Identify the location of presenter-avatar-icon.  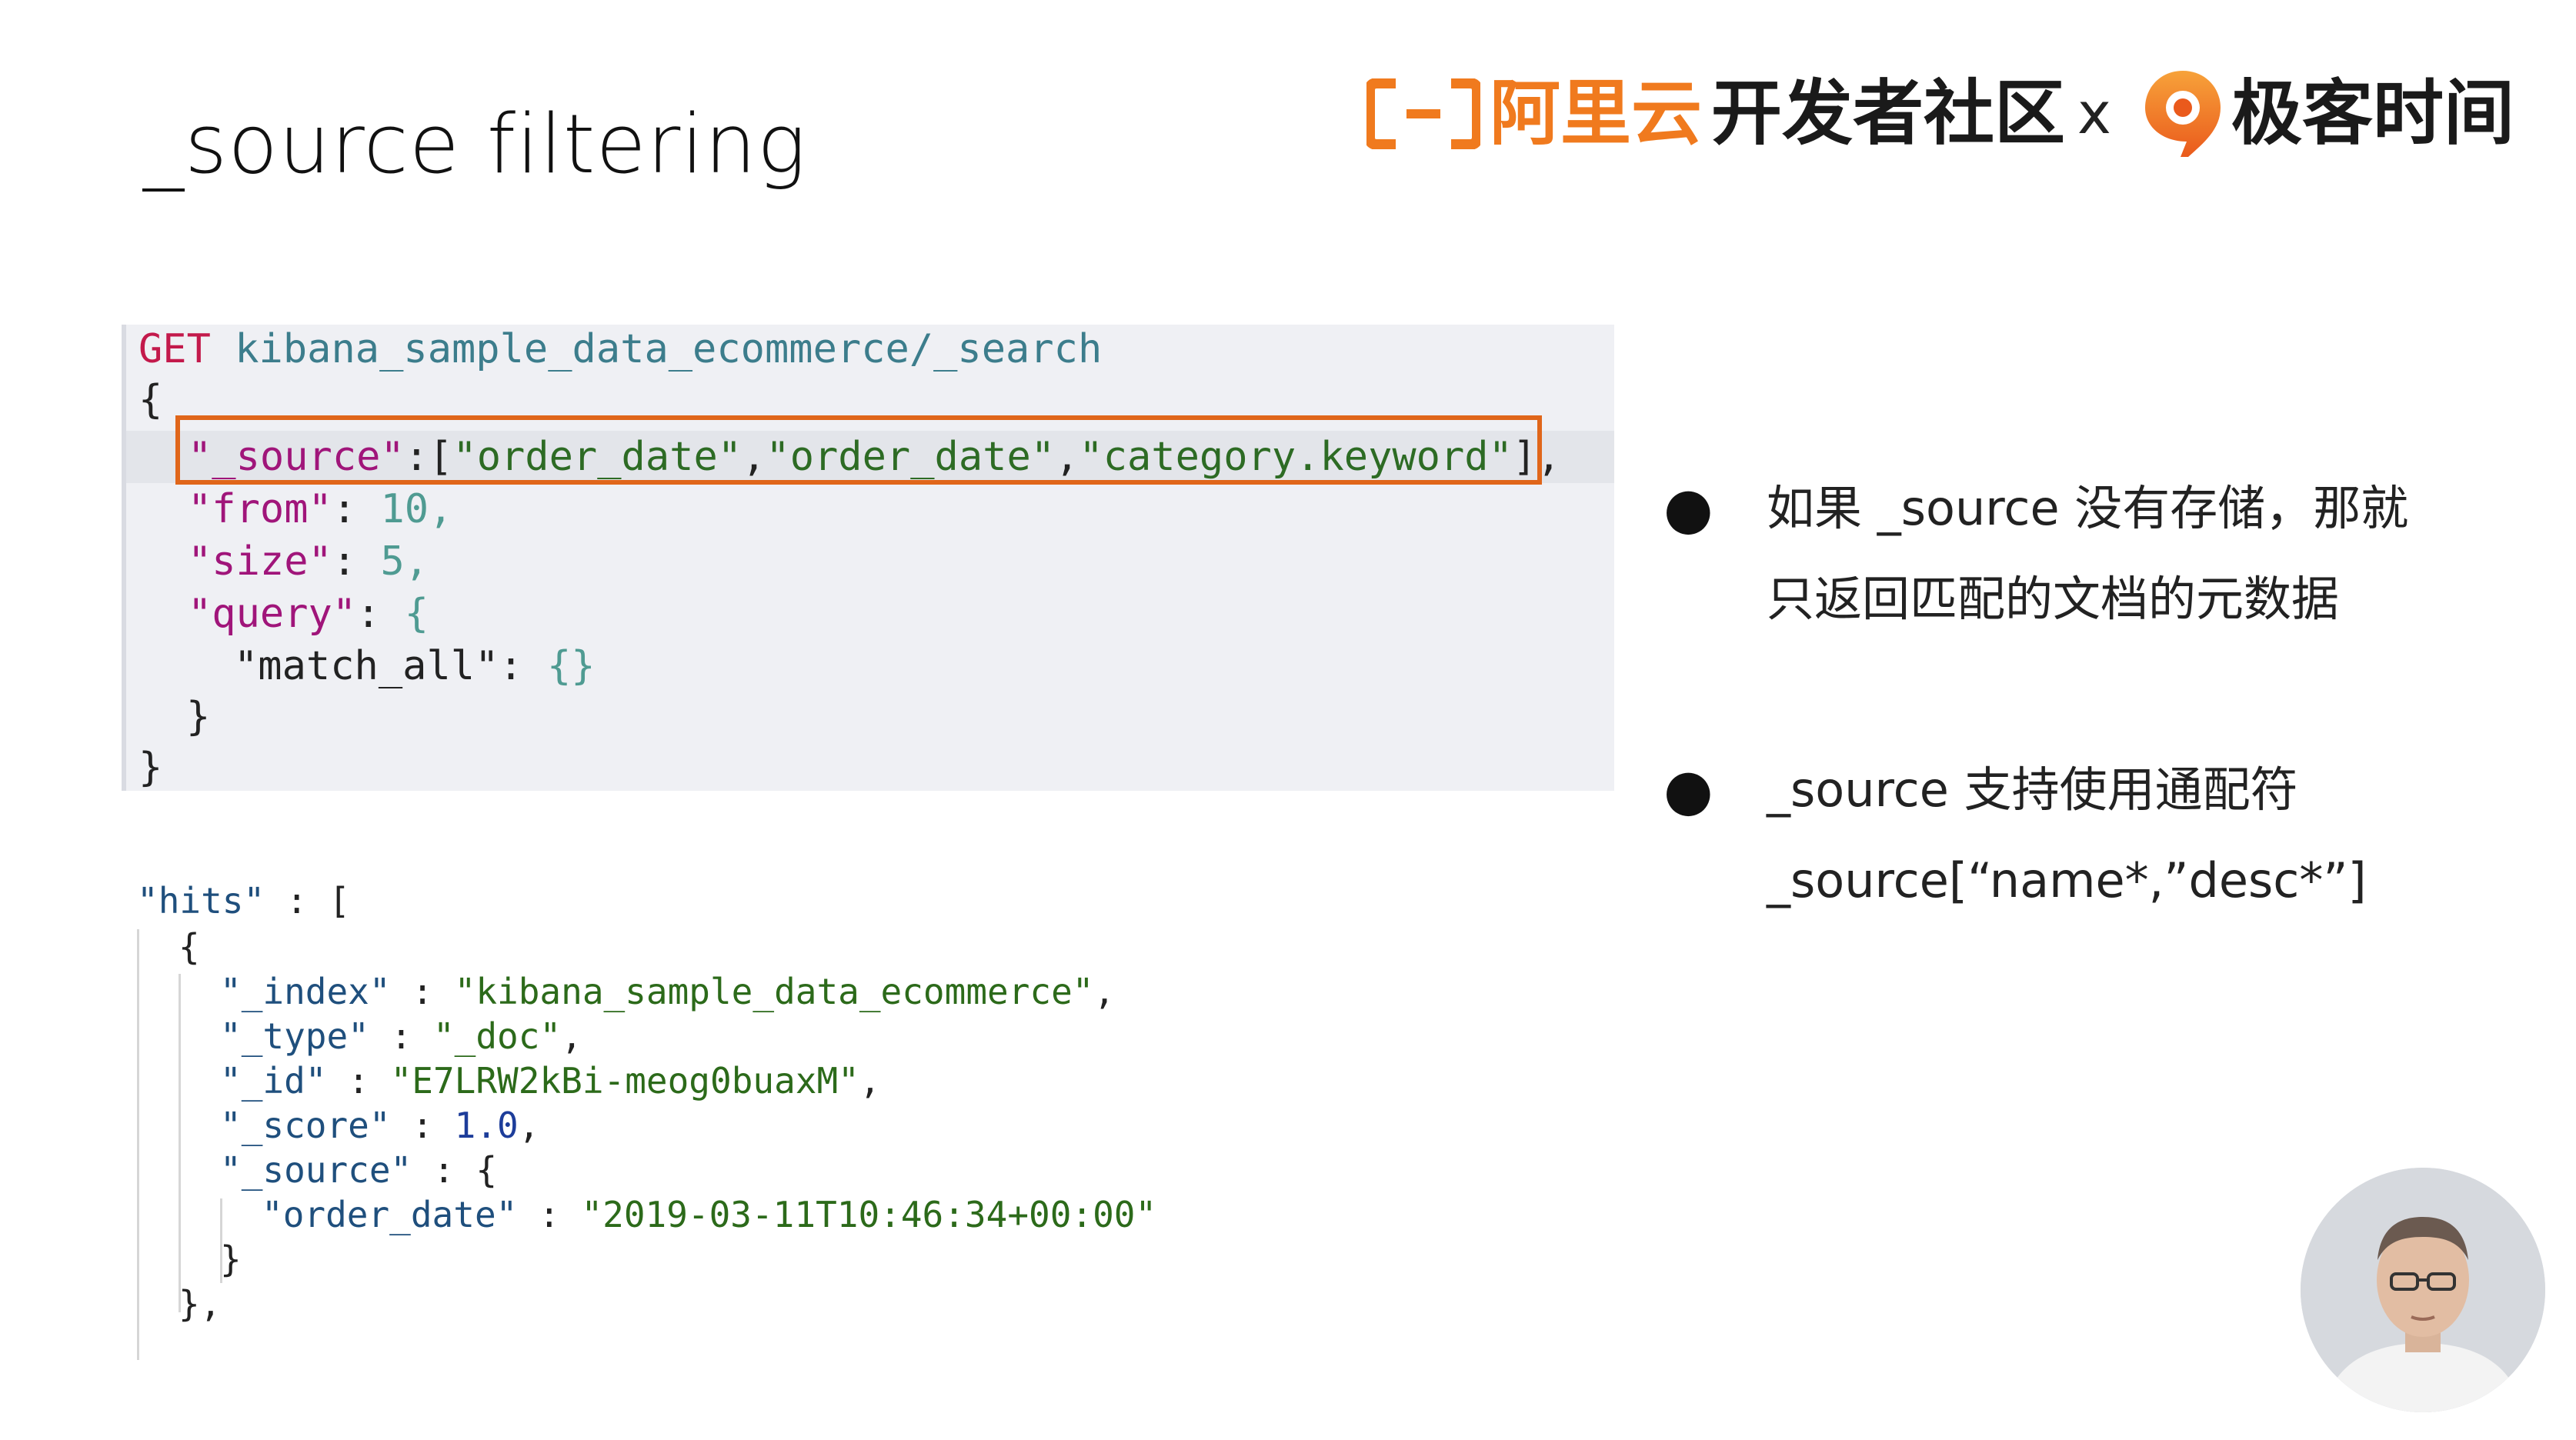
(2423, 1290).